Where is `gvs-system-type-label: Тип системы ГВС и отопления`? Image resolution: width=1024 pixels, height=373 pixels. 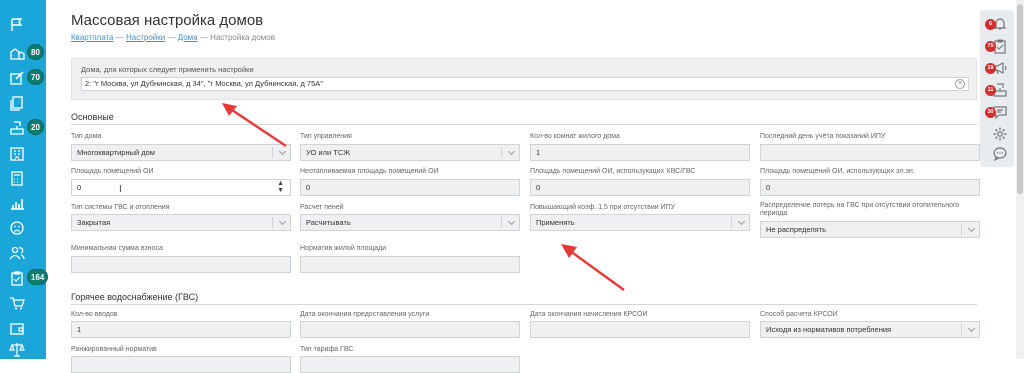
gvs-system-type-label: Тип системы ГВС и отопления is located at coordinates (120, 207).